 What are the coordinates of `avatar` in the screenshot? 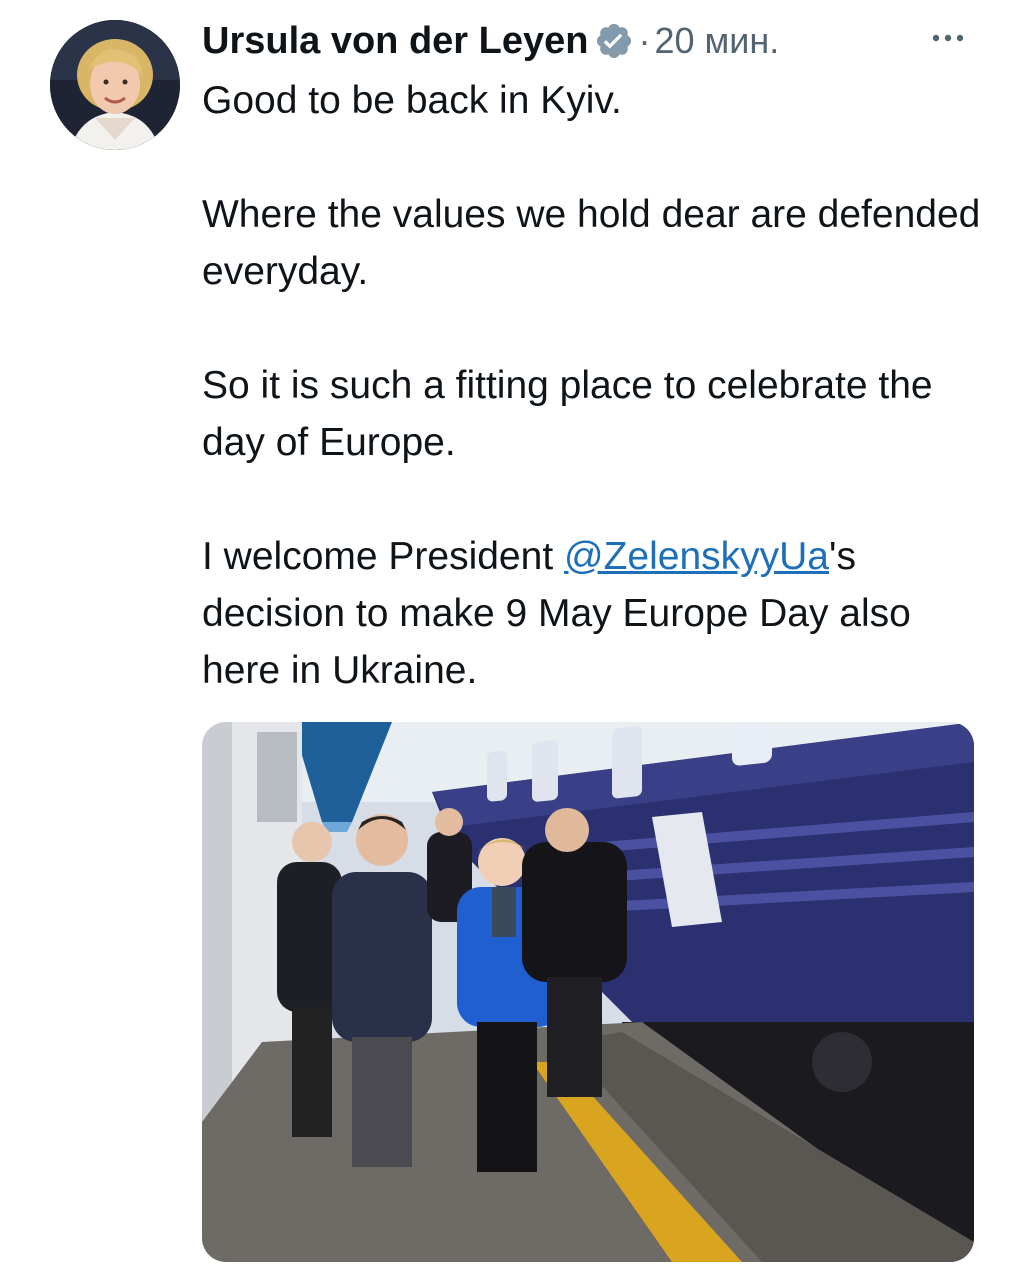 It's located at (115, 85).